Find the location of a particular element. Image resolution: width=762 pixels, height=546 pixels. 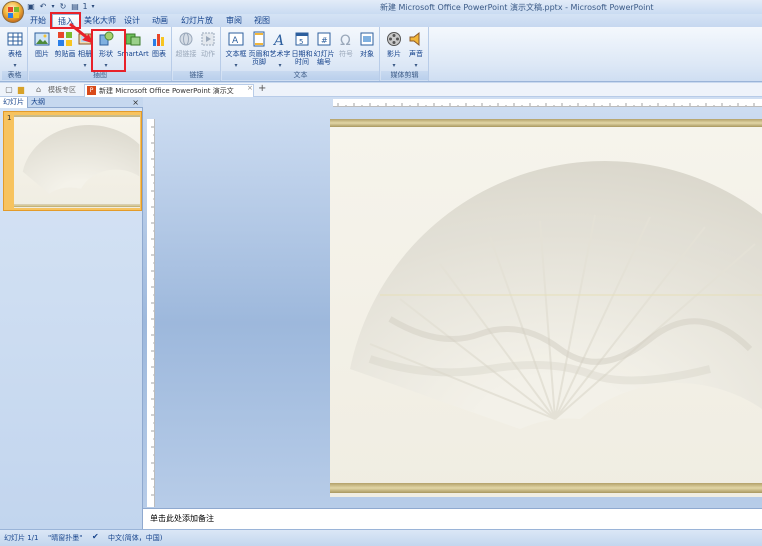

tab-review: 审阅 is located at coordinates (234, 20).